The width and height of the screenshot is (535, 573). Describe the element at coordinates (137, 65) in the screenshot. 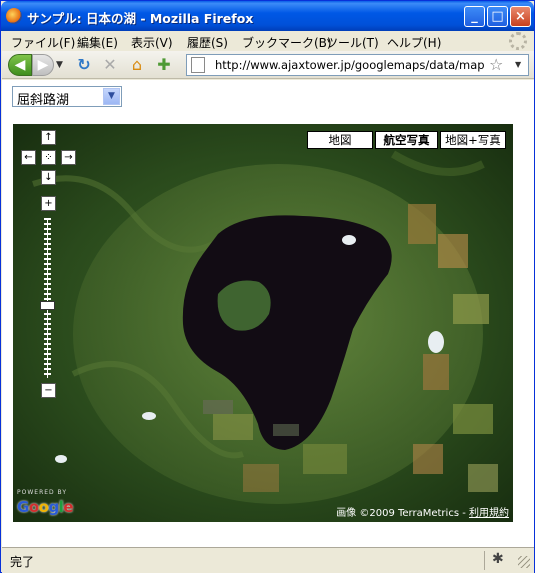

I see `home-icon: ⌂` at that location.